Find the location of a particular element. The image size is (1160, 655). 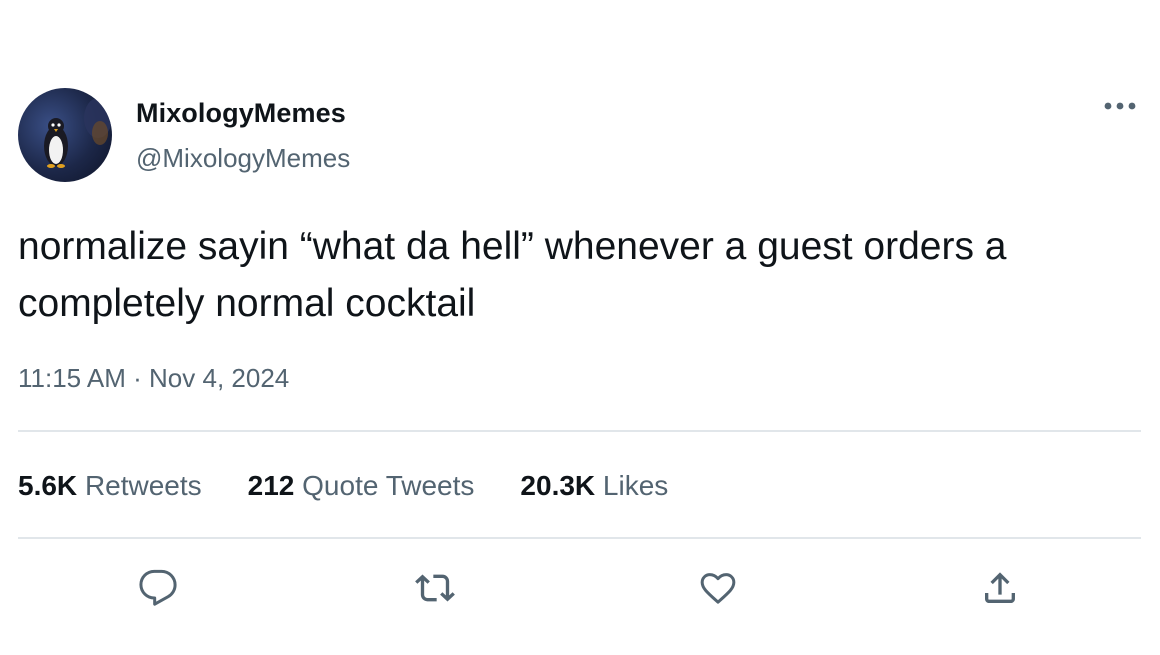

avatar-image is located at coordinates (78, 133).